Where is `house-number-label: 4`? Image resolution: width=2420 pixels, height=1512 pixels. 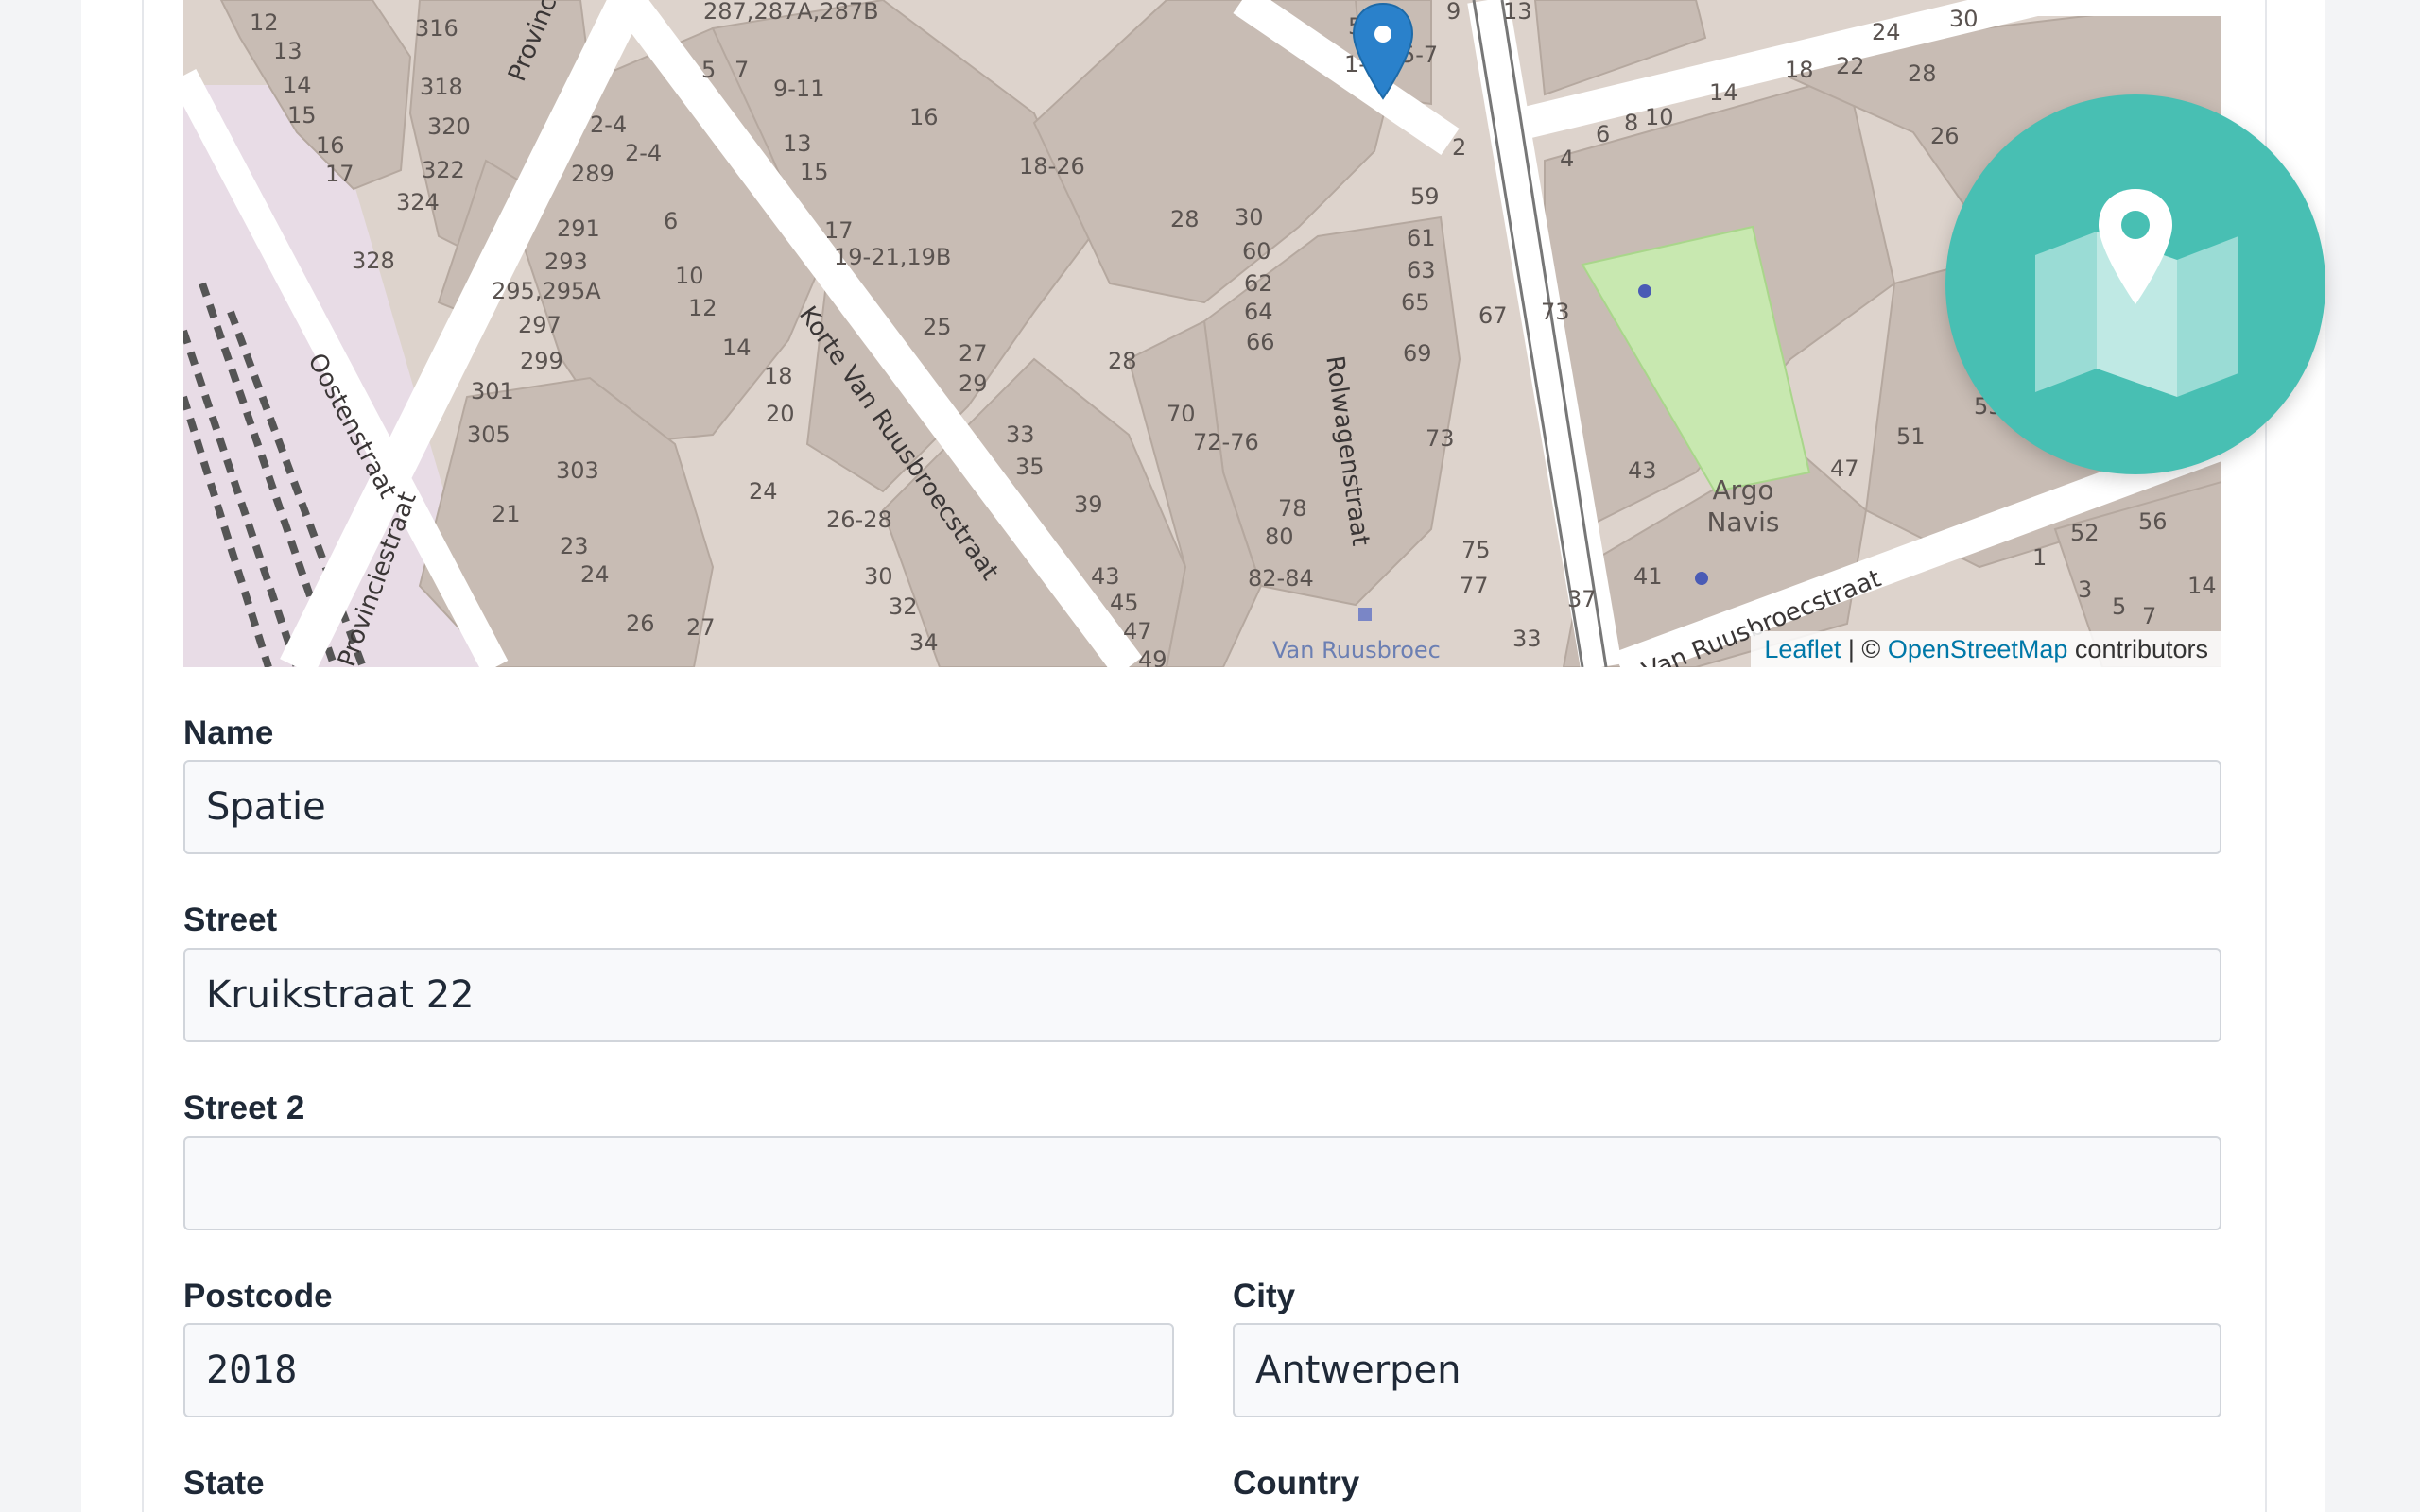 house-number-label: 4 is located at coordinates (1567, 159).